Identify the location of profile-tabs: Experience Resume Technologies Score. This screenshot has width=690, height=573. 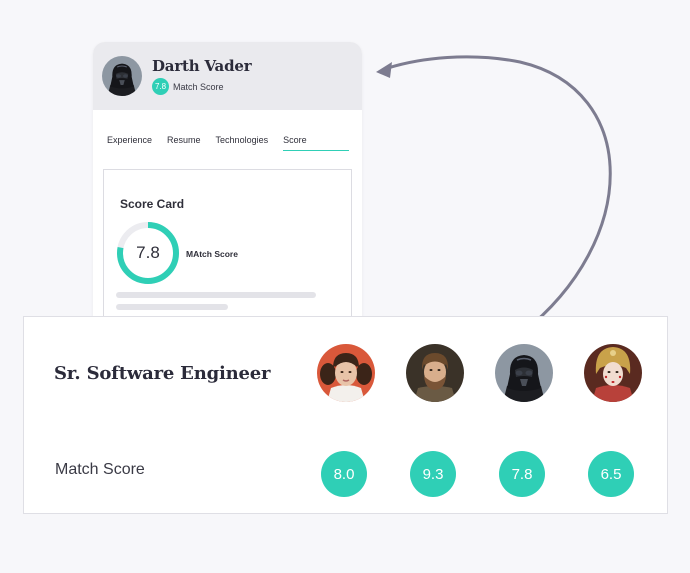
(228, 143).